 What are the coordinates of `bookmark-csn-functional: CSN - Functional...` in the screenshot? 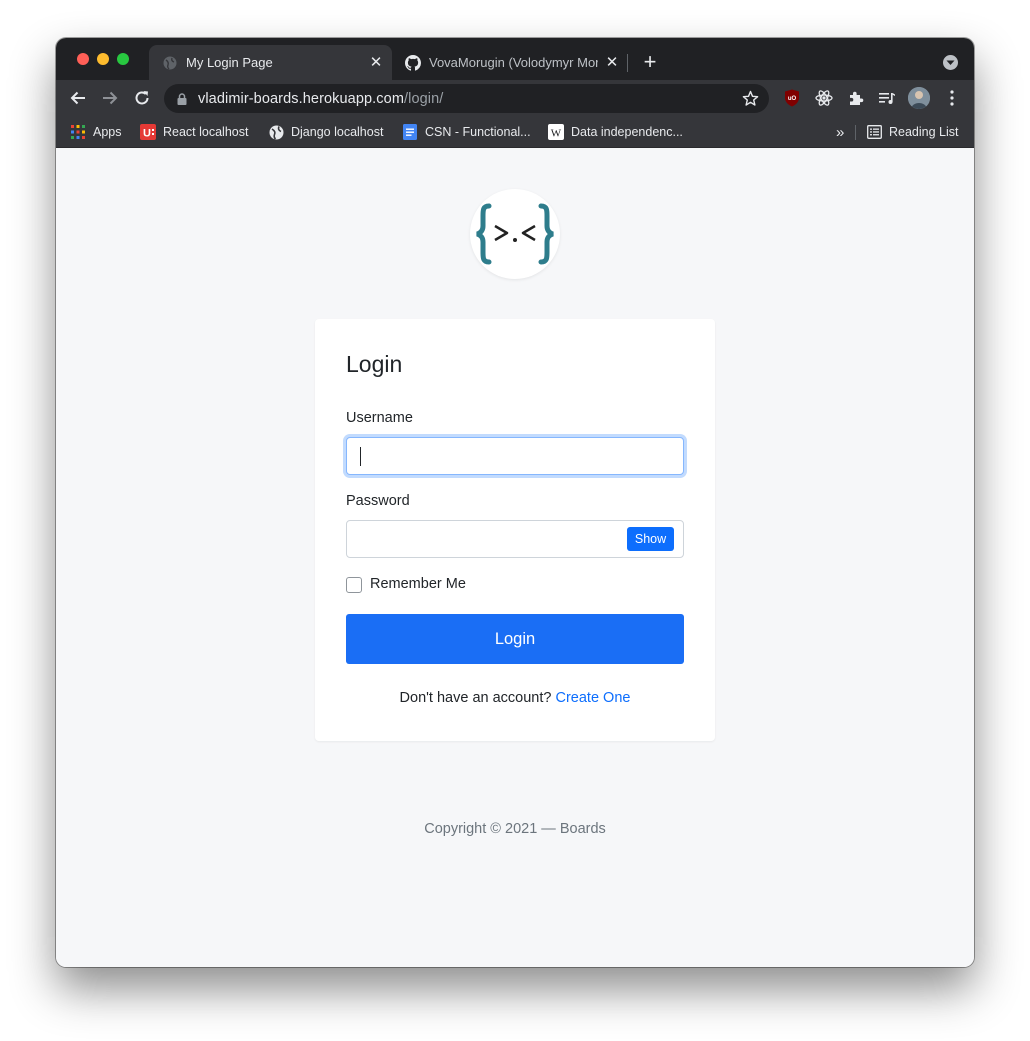 It's located at (466, 132).